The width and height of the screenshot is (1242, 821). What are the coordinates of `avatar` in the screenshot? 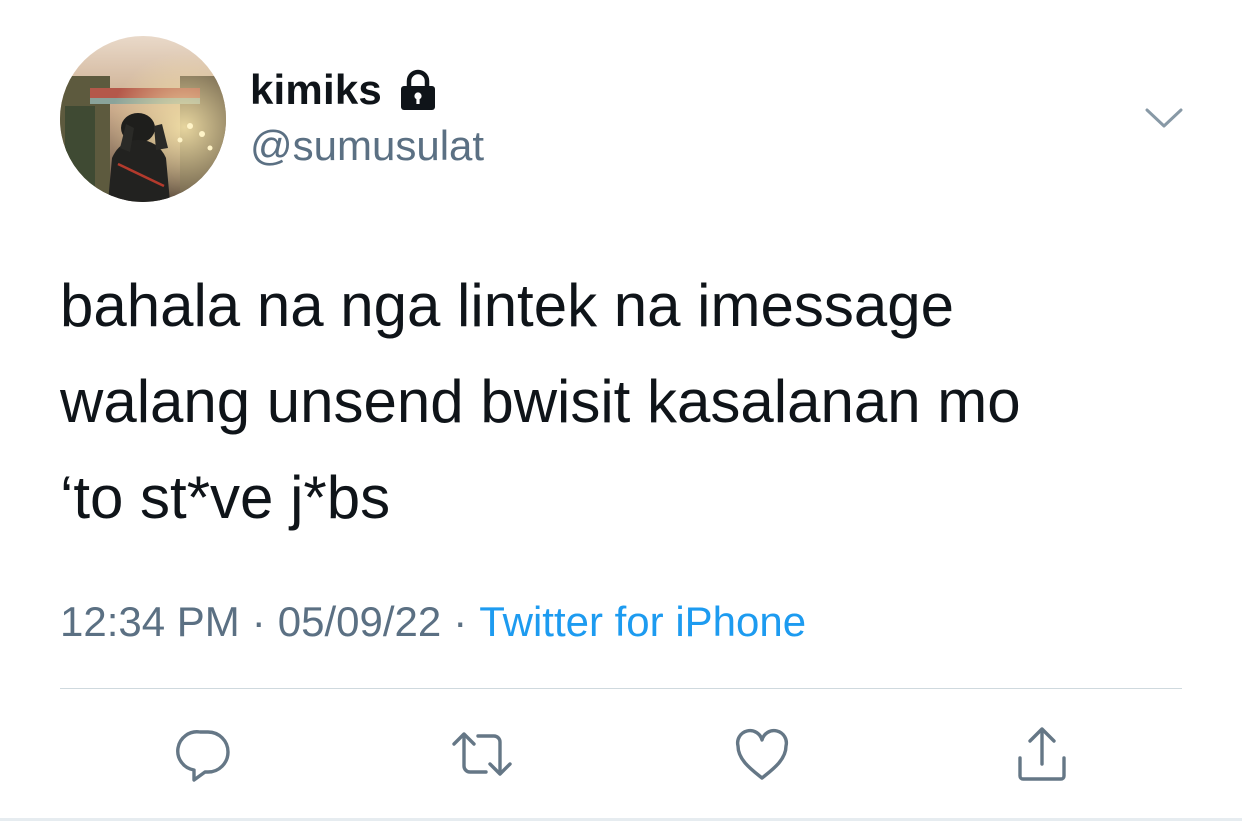 It's located at (143, 119).